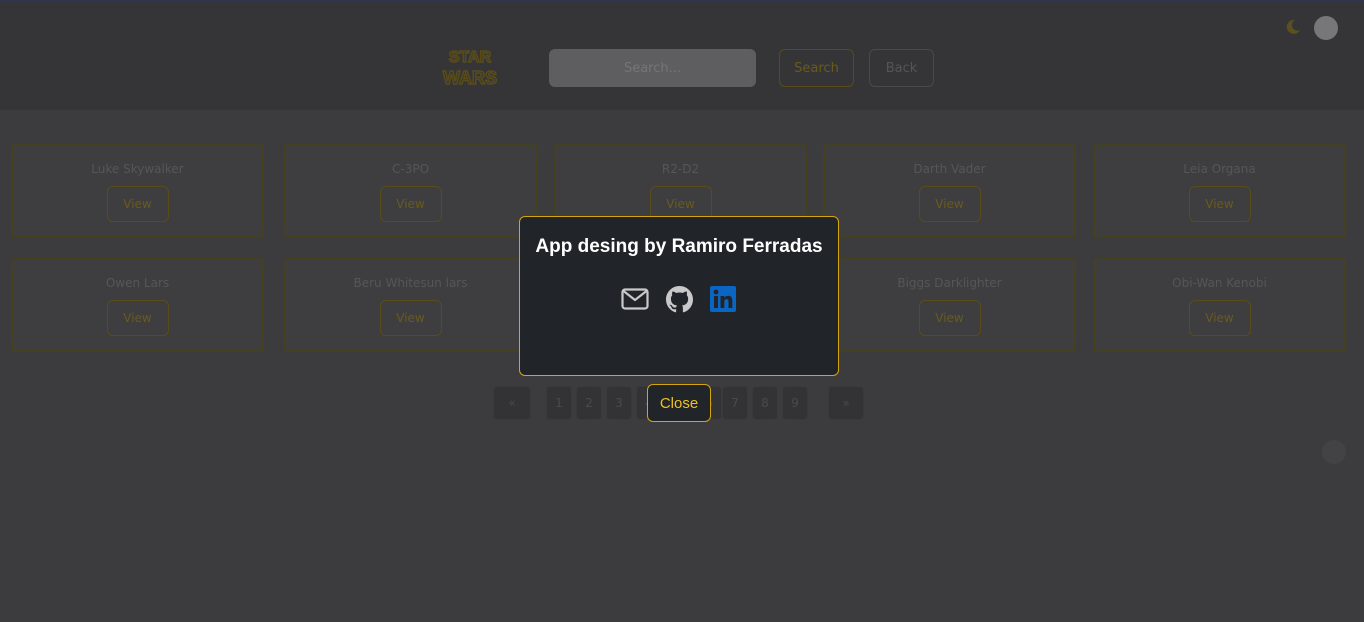 Image resolution: width=1364 pixels, height=622 pixels. I want to click on page-button: 9, so click(795, 403).